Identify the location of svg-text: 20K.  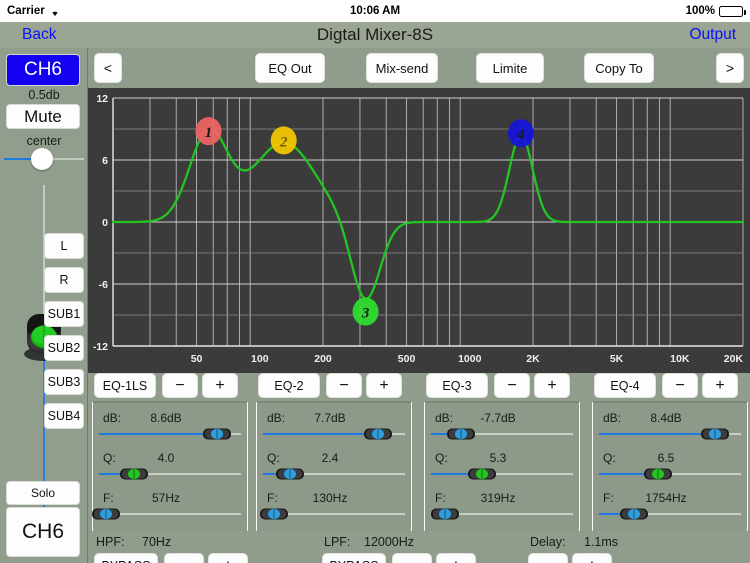
(734, 359).